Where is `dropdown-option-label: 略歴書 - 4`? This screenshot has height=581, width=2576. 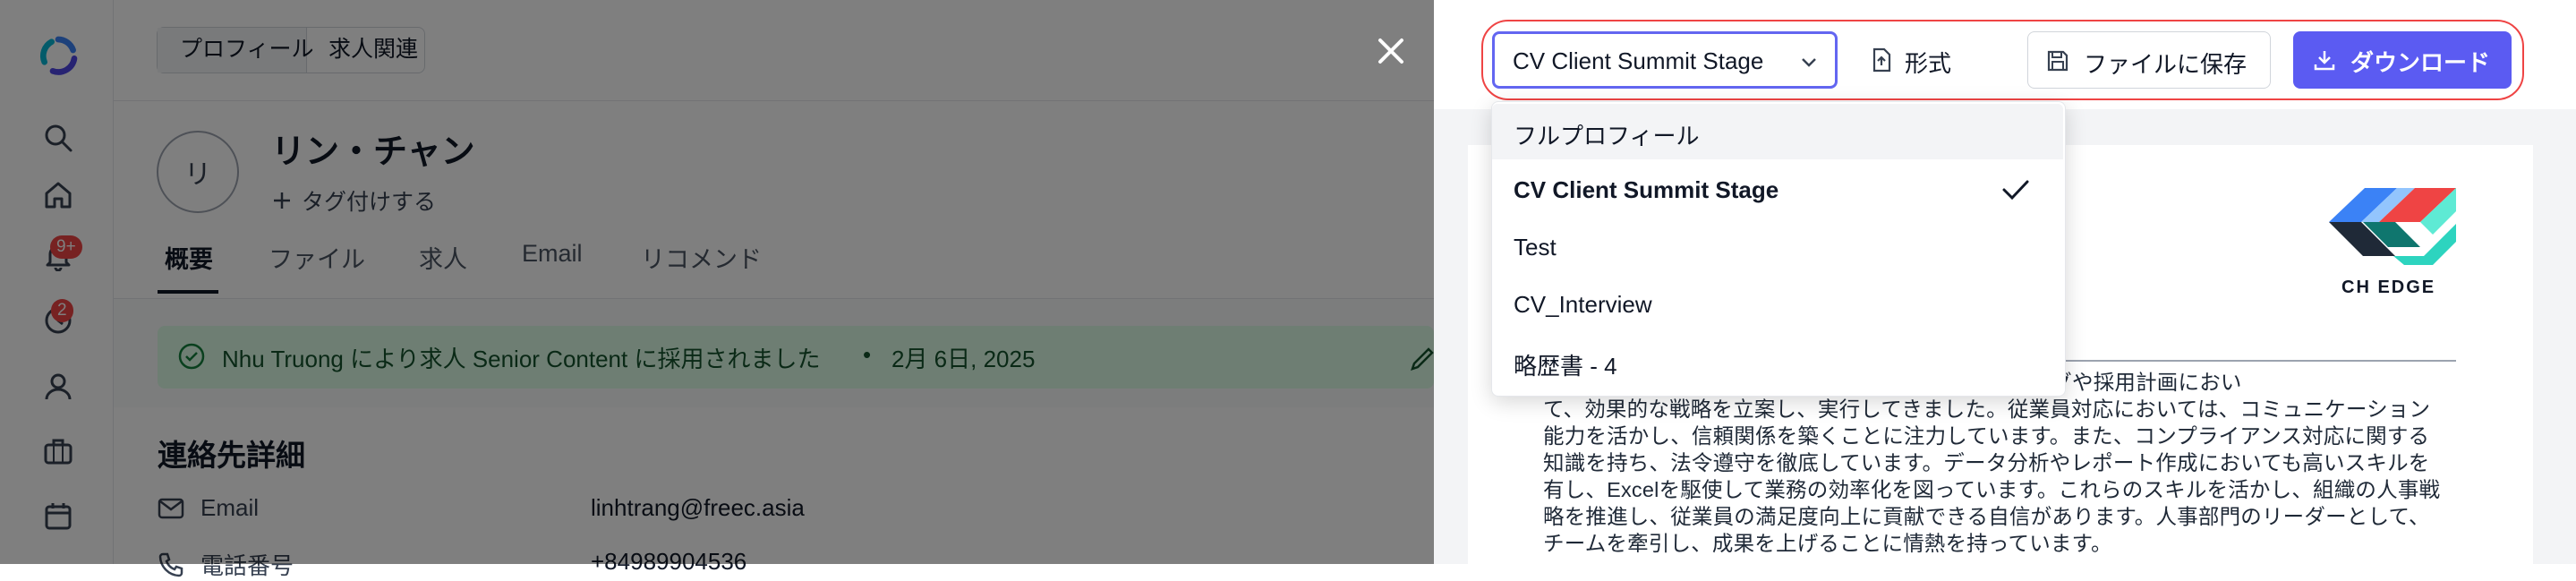
dropdown-option-label: 略歴書 - 4 is located at coordinates (1565, 366).